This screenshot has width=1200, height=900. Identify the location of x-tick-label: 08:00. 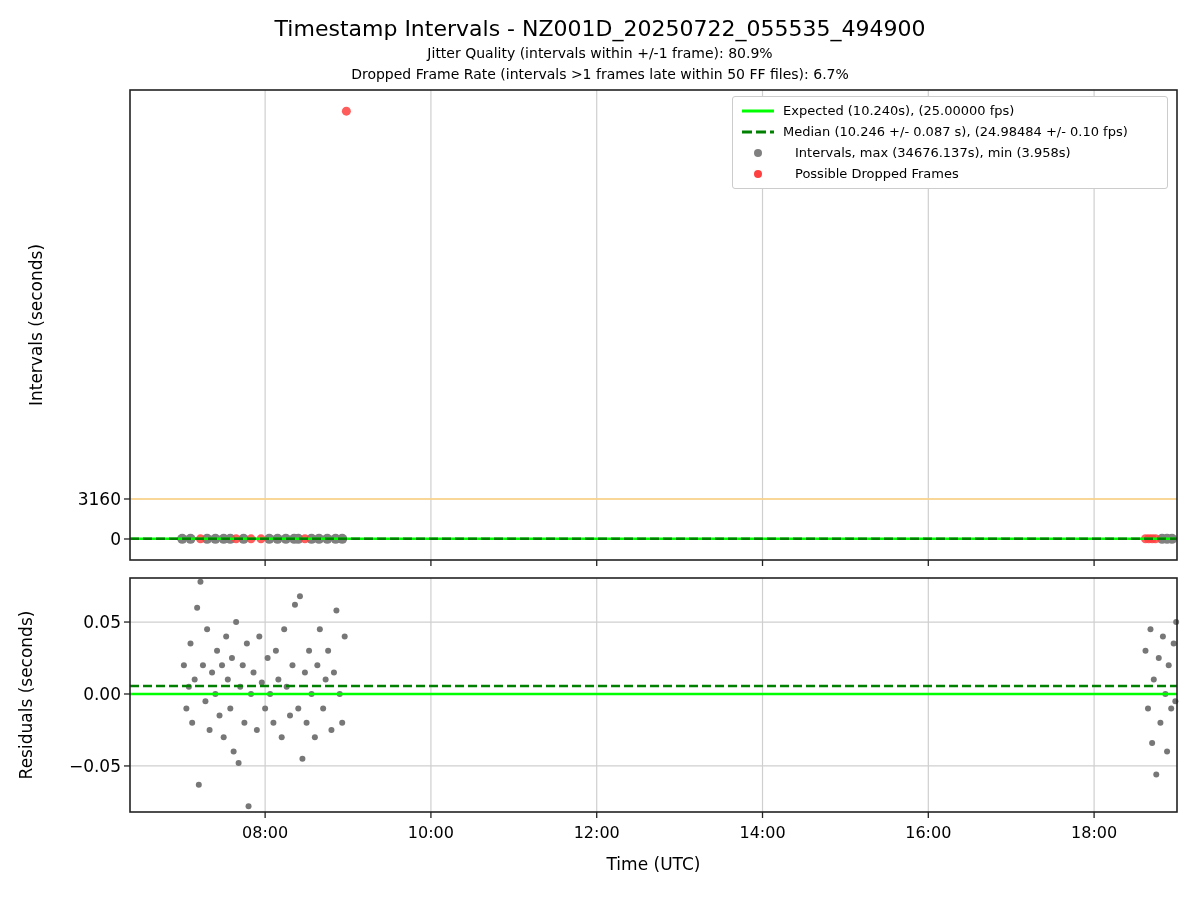
(265, 832).